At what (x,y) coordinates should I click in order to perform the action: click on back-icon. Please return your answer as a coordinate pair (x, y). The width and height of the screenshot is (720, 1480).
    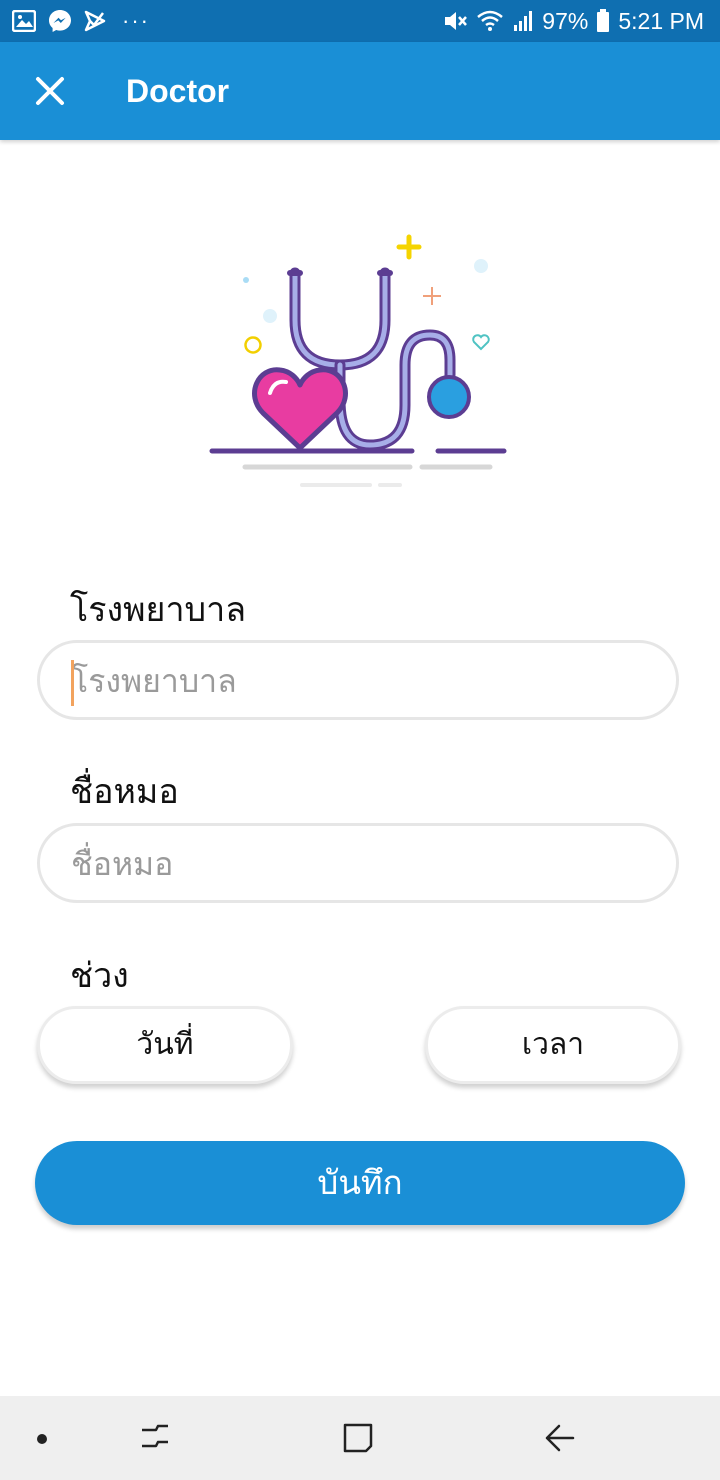
    Looking at the image, I should click on (560, 1438).